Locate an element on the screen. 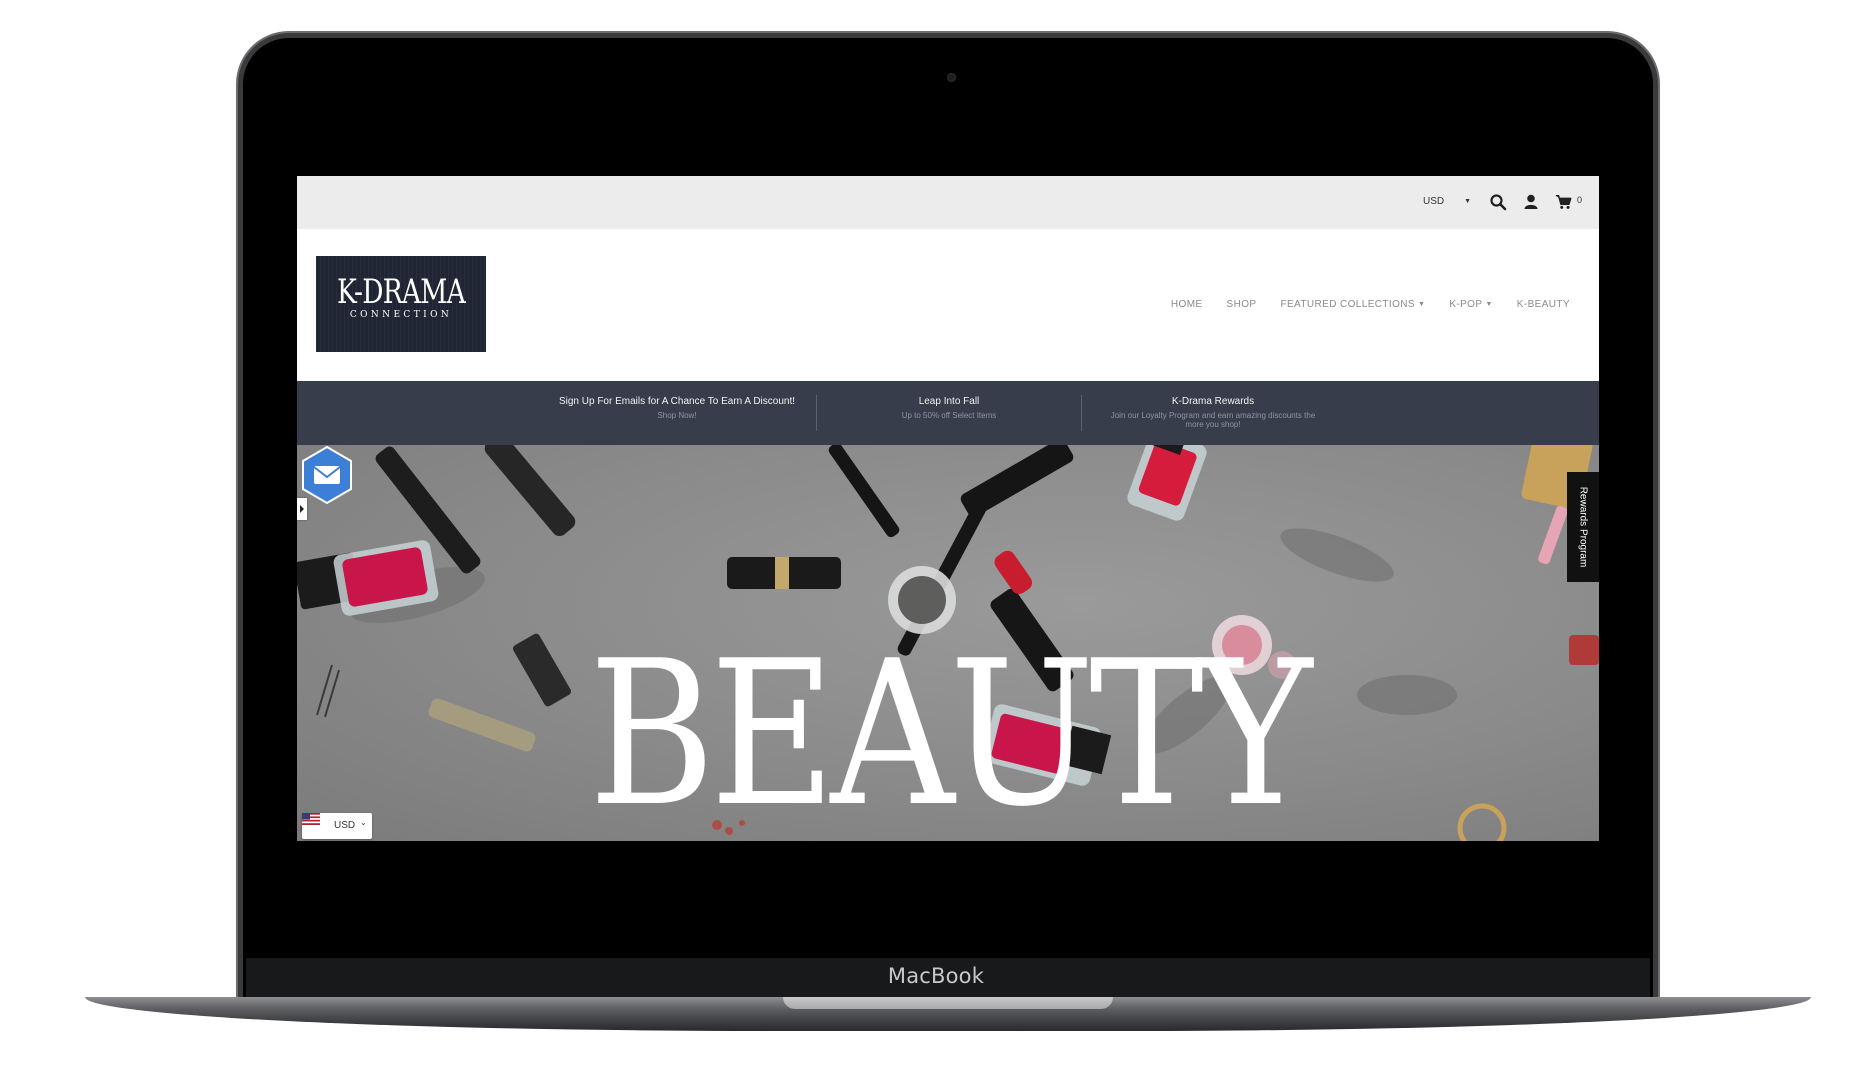 The height and width of the screenshot is (1065, 1872). chevron-down-icon: ⌄ is located at coordinates (363, 822).